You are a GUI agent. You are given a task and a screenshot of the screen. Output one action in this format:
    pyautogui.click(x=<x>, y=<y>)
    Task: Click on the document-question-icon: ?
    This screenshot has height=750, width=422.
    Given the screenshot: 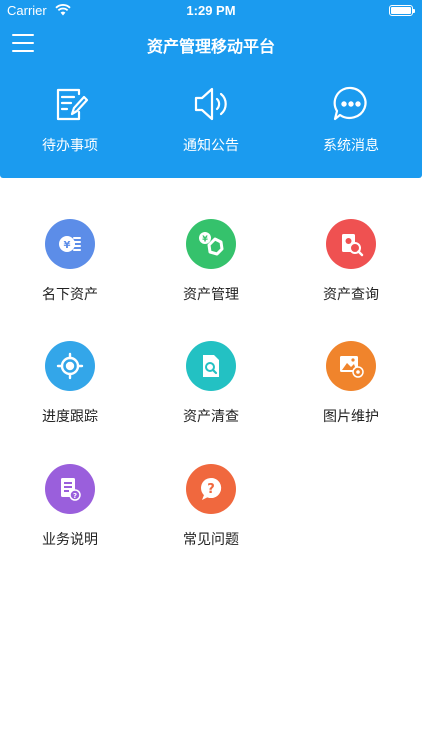 What is the action you would take?
    pyautogui.click(x=70, y=489)
    